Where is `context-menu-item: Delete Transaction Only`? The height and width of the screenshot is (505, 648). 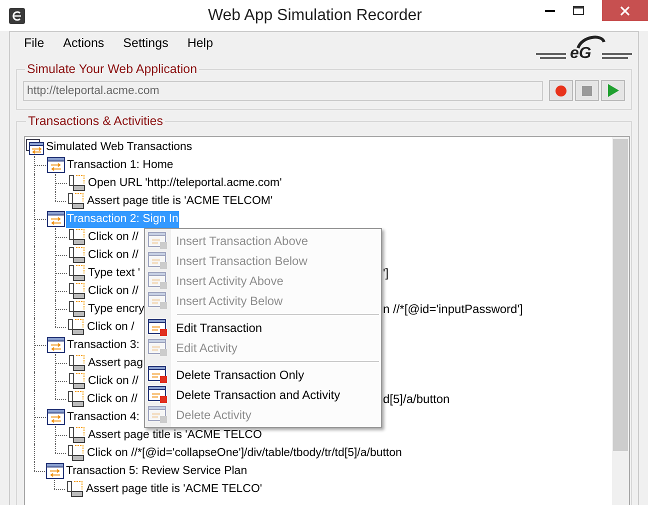
context-menu-item: Delete Transaction Only is located at coordinates (263, 375).